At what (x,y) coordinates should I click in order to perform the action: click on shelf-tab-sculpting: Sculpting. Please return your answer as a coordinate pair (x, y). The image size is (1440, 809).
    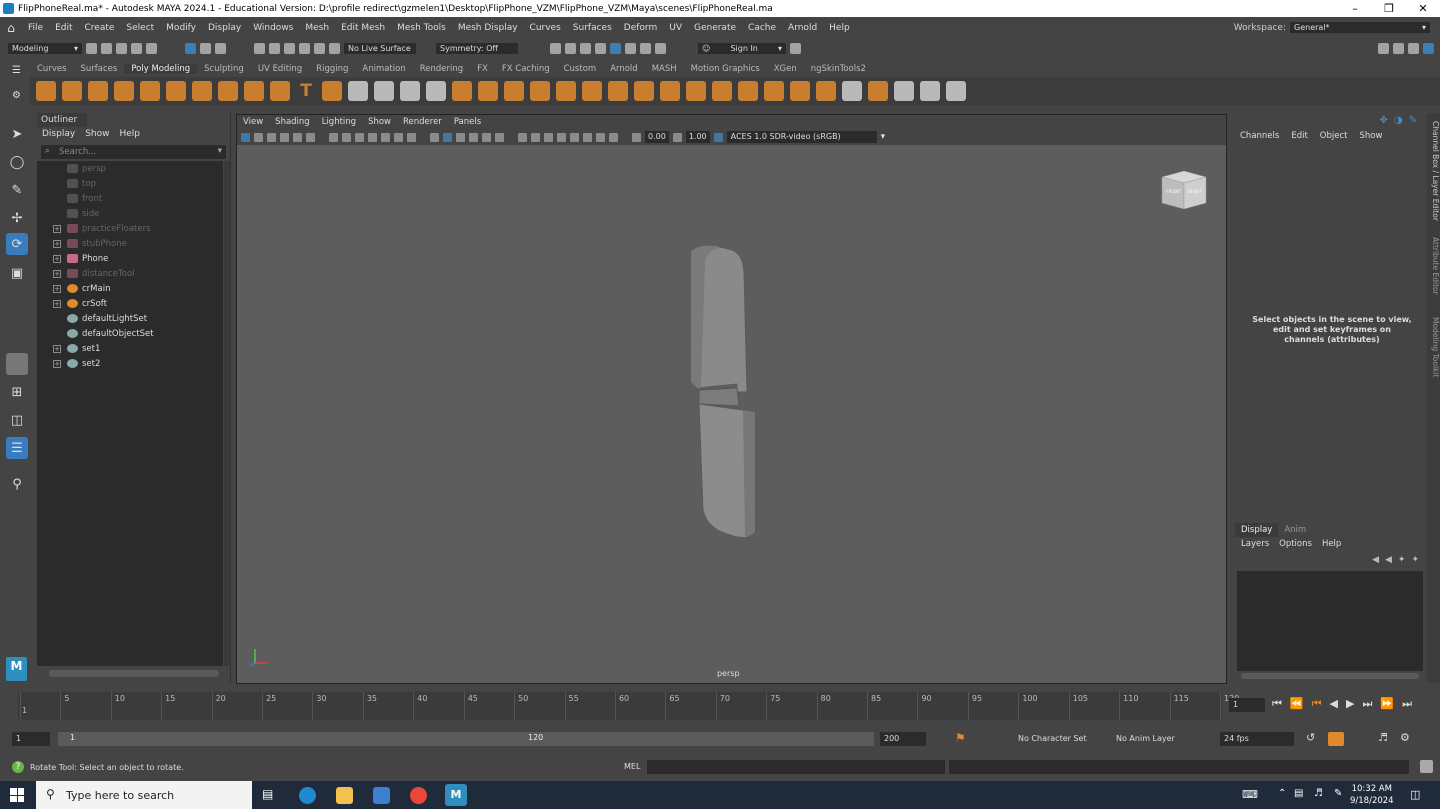
    Looking at the image, I should click on (224, 69).